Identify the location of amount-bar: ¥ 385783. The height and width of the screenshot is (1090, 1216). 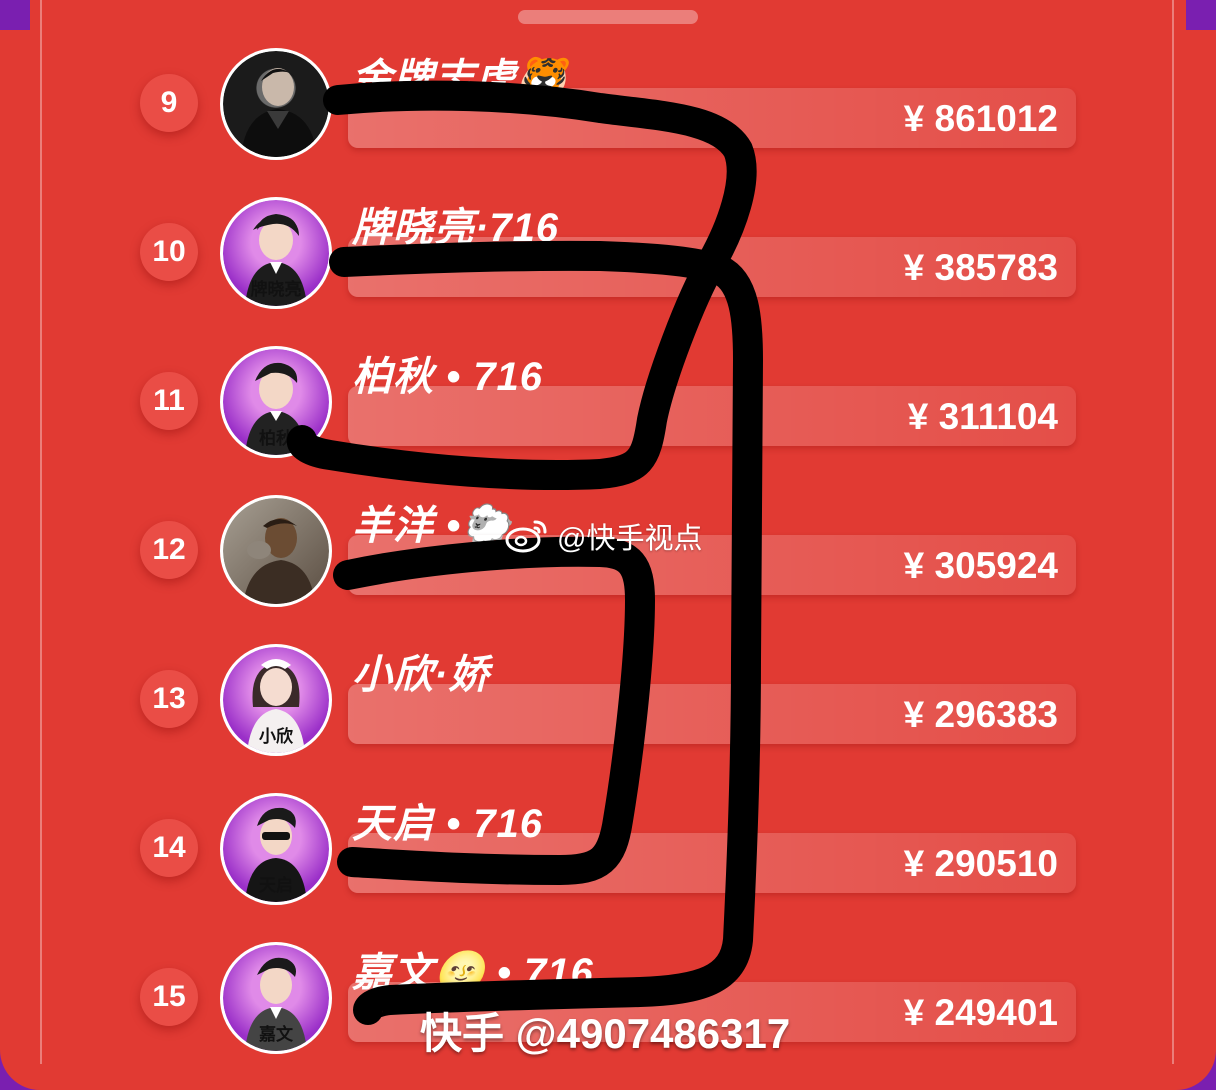
(712, 267).